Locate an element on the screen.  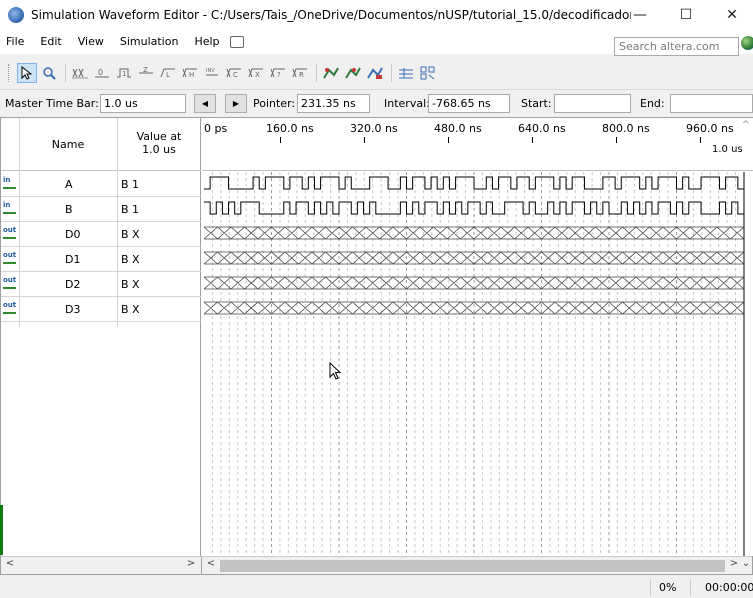
signal-row: out D0 B X is located at coordinates (101, 234).